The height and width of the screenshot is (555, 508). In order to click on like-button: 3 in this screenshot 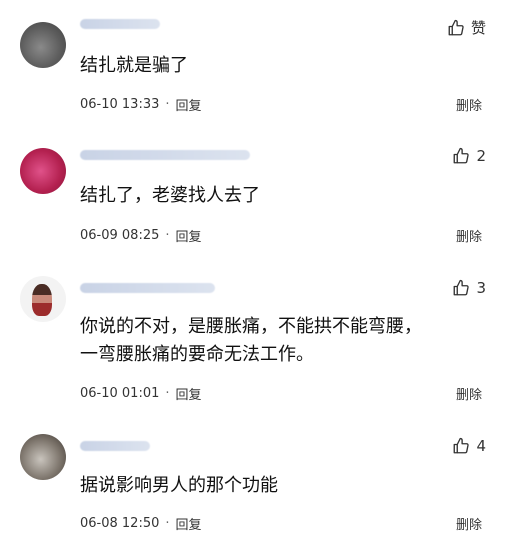, I will do `click(469, 288)`.